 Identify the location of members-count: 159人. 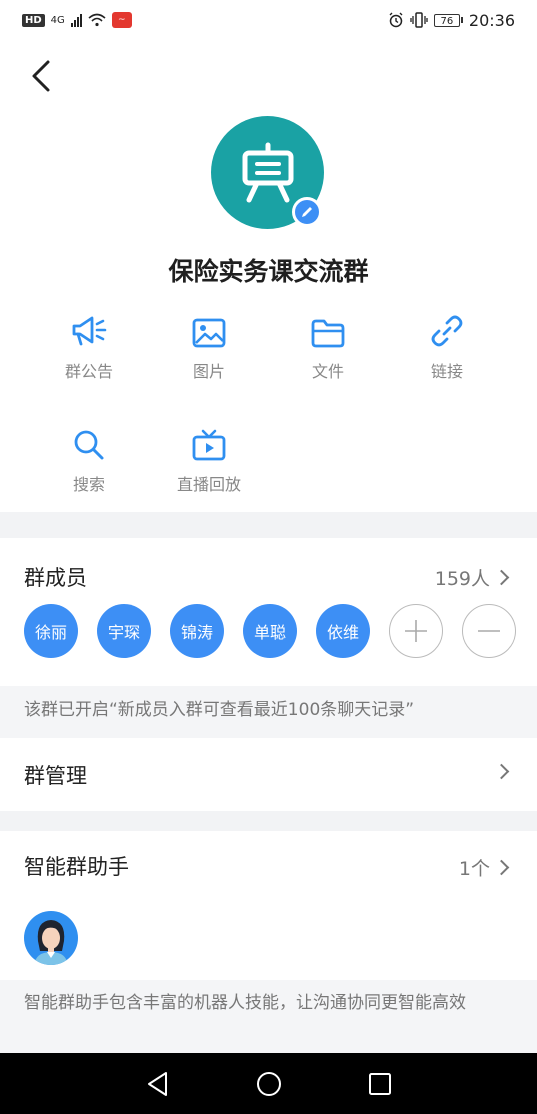
(462, 579).